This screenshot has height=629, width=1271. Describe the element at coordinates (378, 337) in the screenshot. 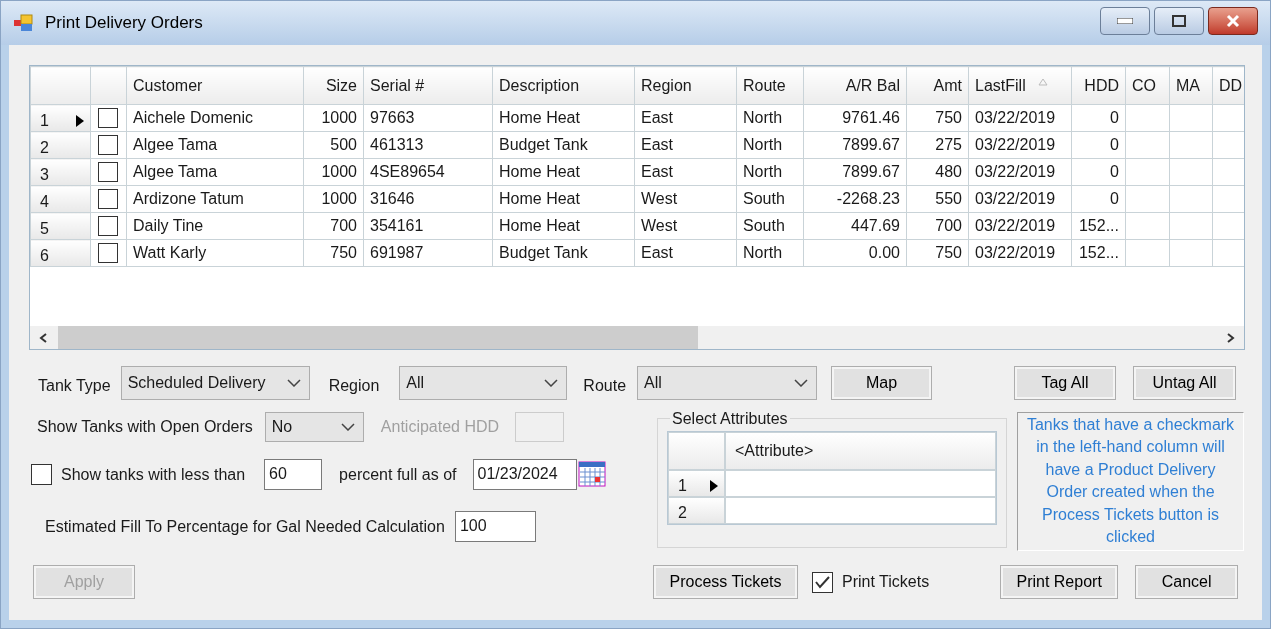

I see `scrollbar-thumb` at that location.